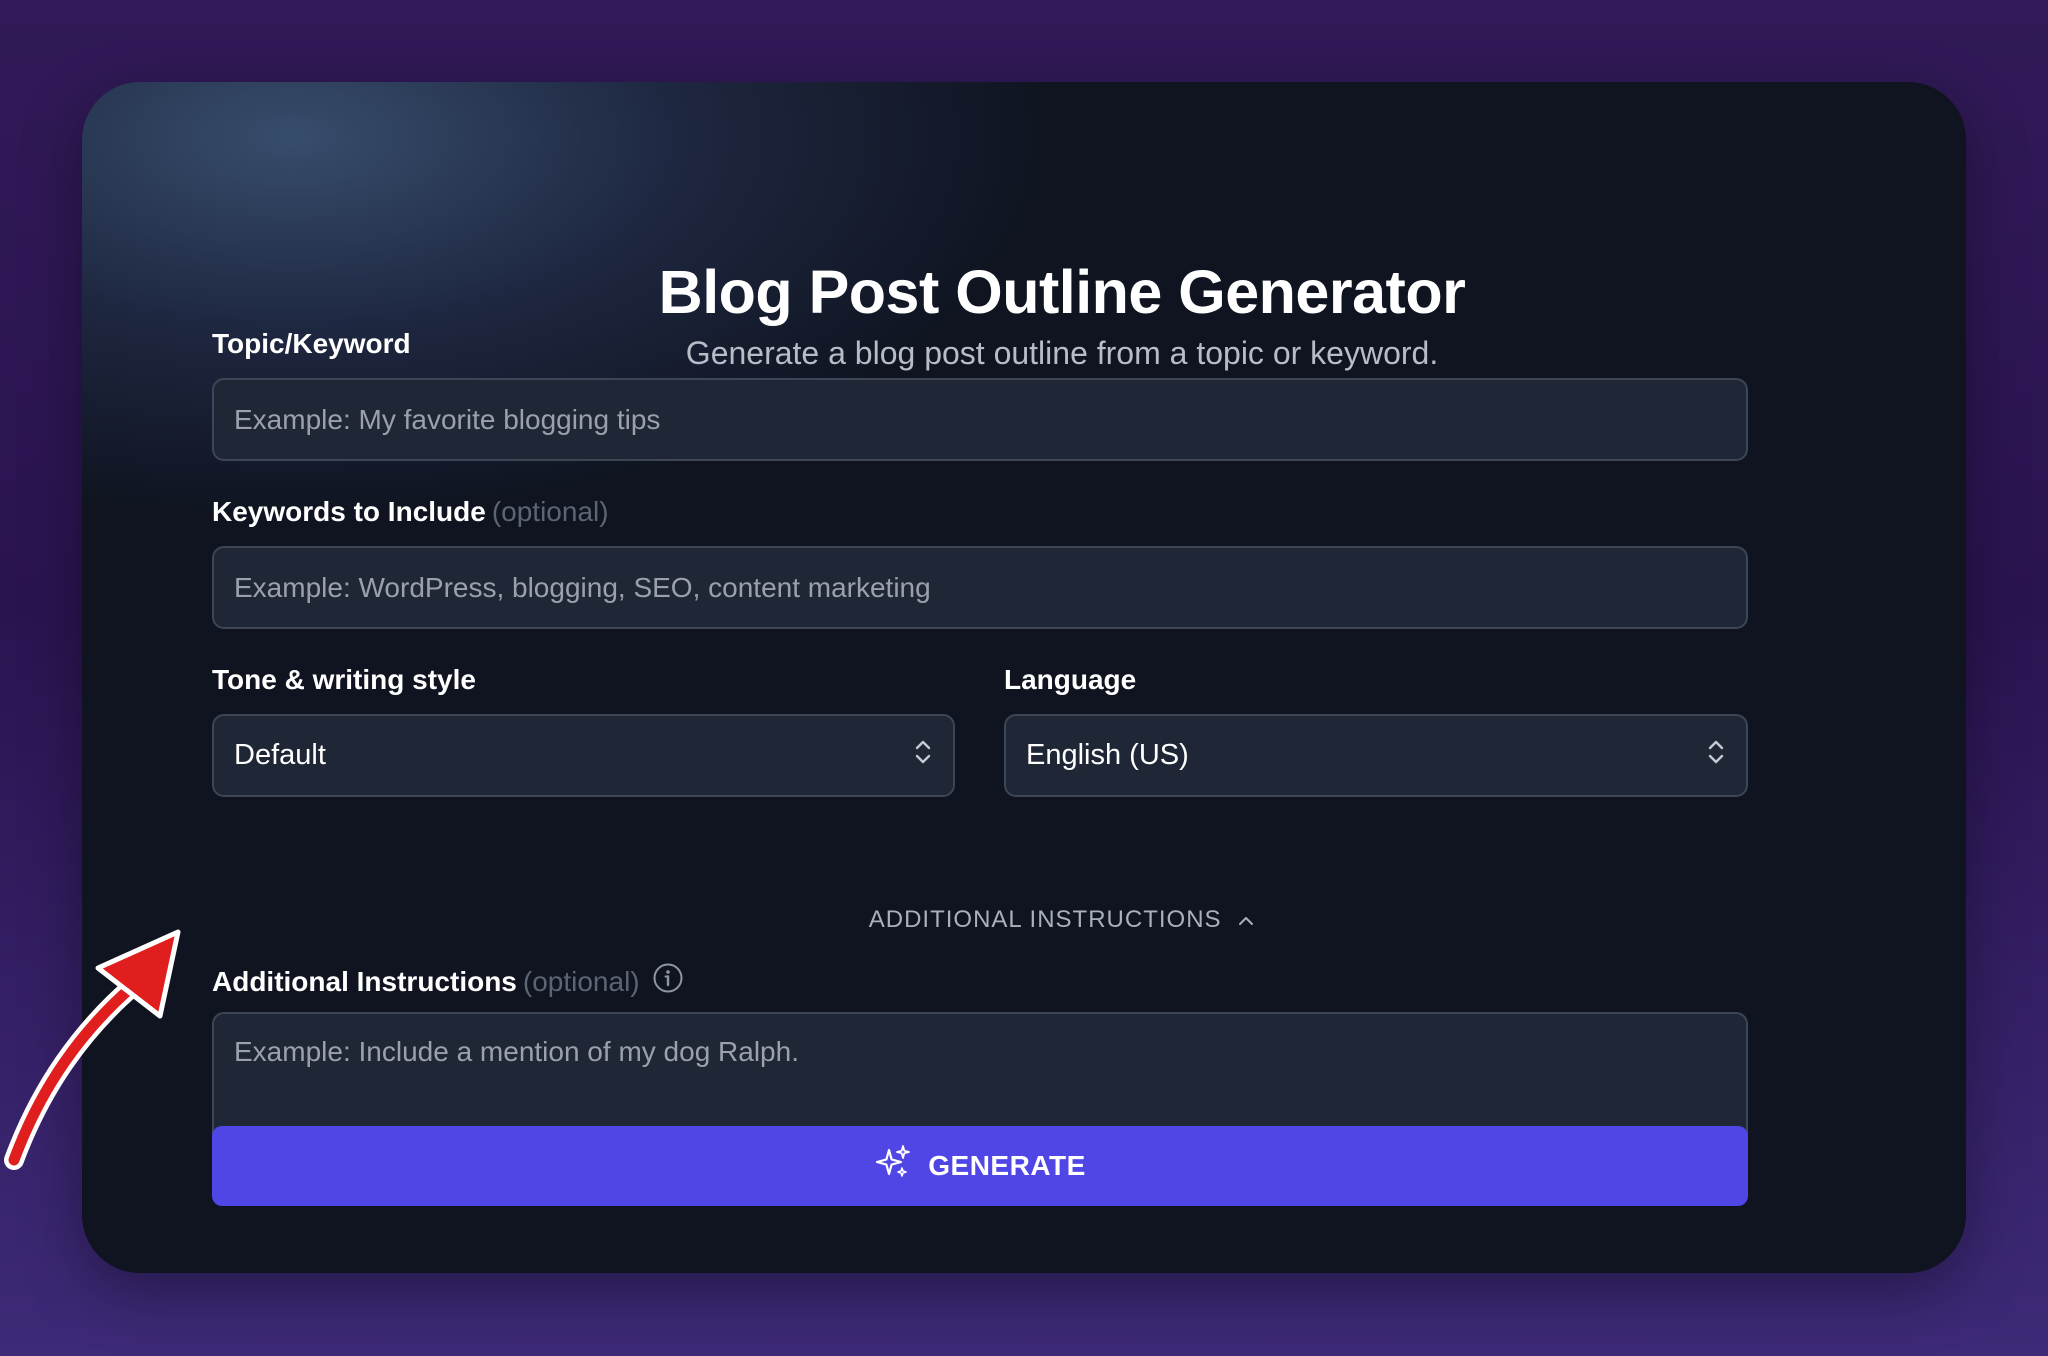 This screenshot has height=1356, width=2048. I want to click on topic-label-text: Topic/Keyword, so click(311, 343).